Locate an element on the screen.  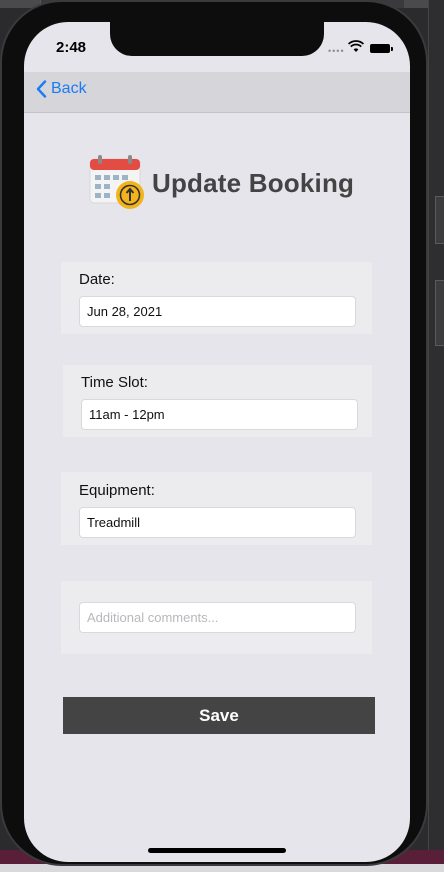
ide-inspector-panel is located at coordinates (436, 436).